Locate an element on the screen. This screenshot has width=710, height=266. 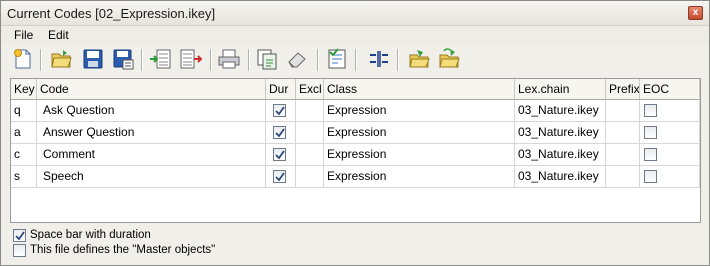
export-button is located at coordinates (191, 59).